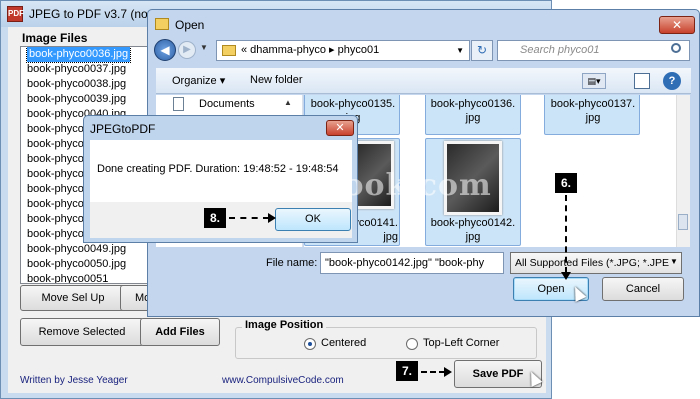 Image resolution: width=700 pixels, height=399 pixels. Describe the element at coordinates (190, 25) in the screenshot. I see `open-dialog-title: Open` at that location.